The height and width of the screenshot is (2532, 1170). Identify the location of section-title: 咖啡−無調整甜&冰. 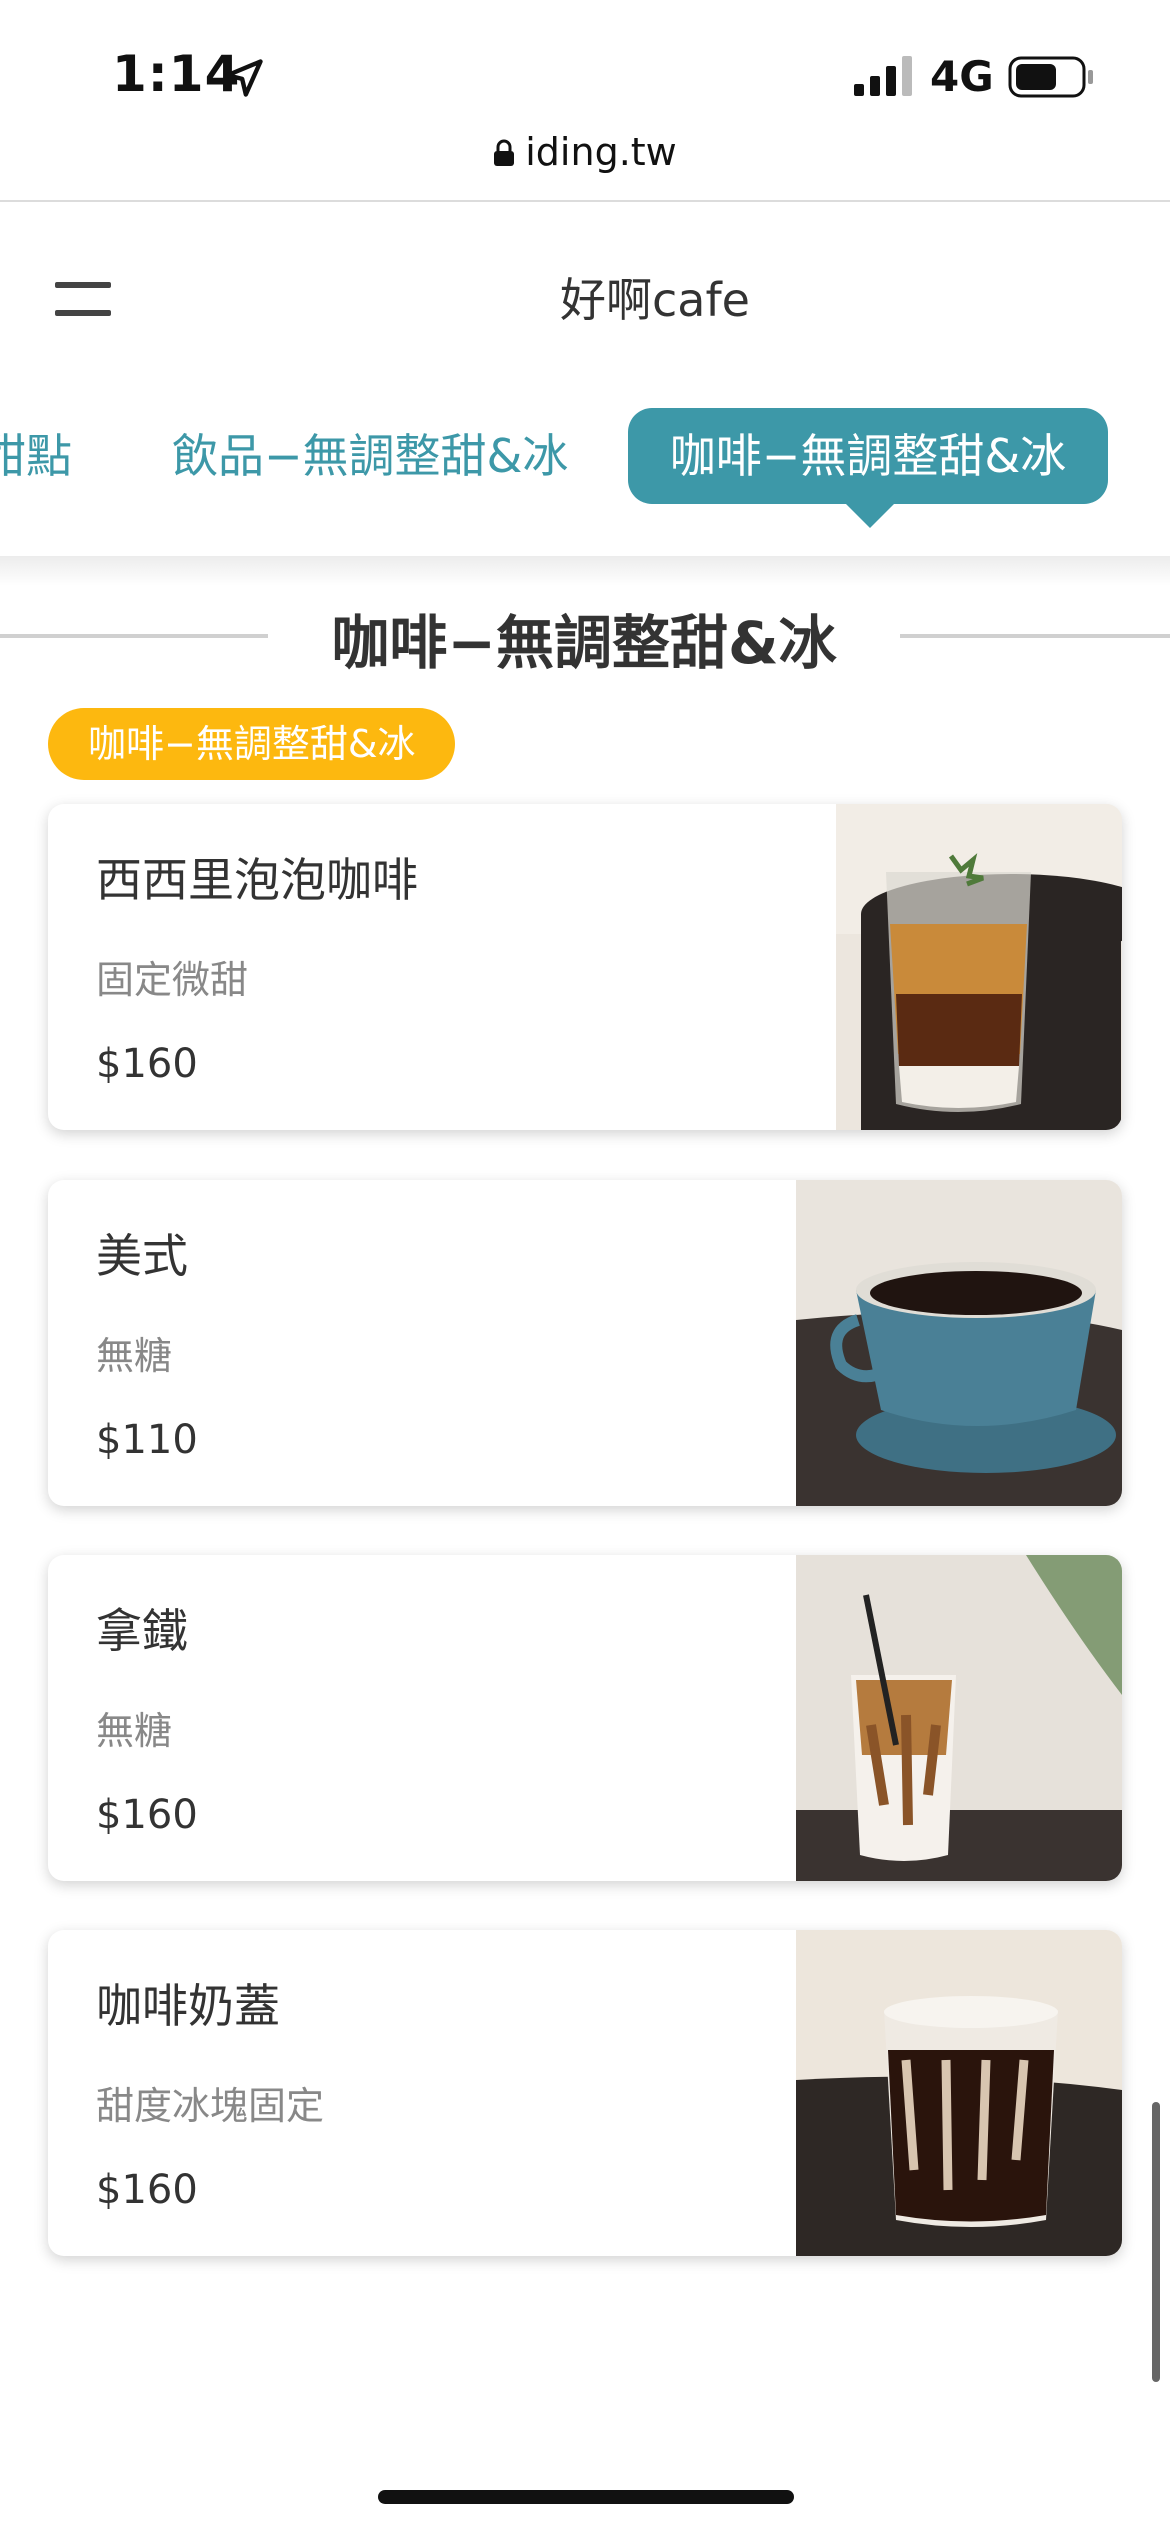
(584, 643).